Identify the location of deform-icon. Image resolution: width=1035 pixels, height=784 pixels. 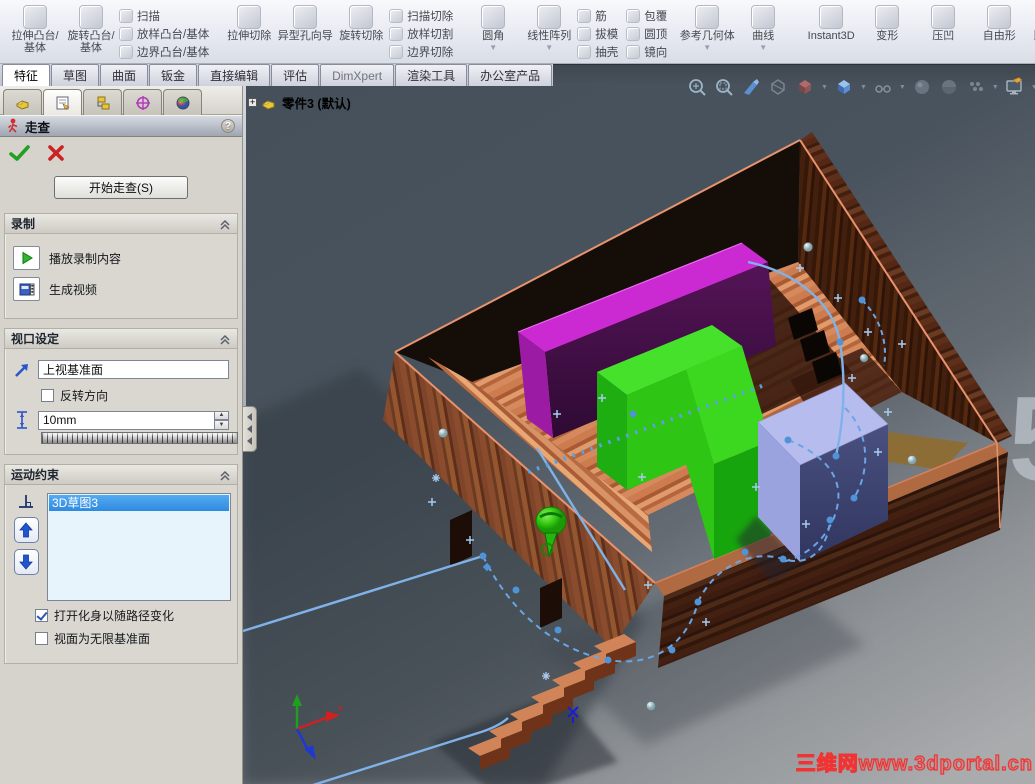
(887, 17).